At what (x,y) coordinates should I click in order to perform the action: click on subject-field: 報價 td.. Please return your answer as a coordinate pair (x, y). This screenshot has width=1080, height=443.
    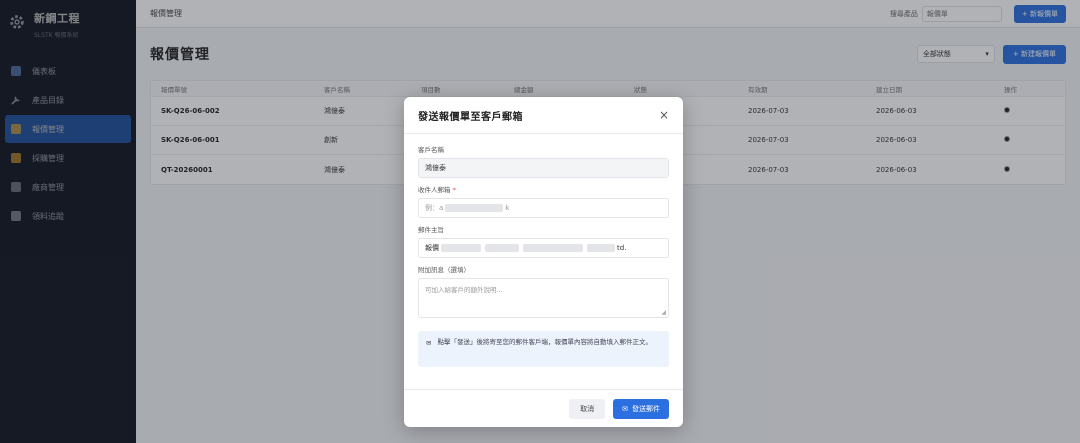
    Looking at the image, I should click on (543, 248).